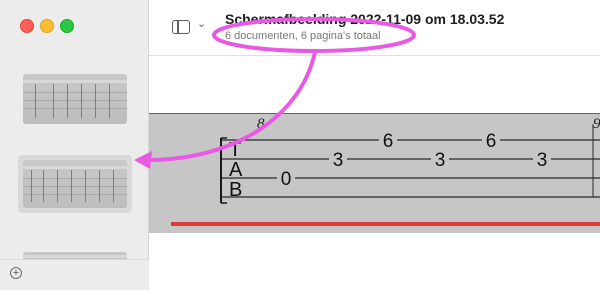 This screenshot has width=600, height=290. I want to click on close-window-button, so click(27, 26).